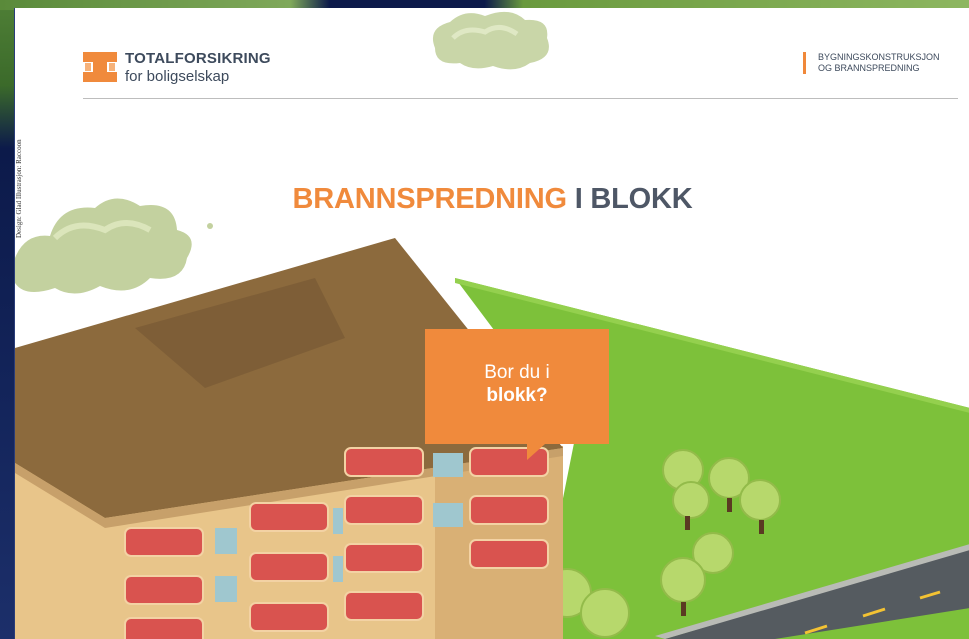 The width and height of the screenshot is (969, 639). I want to click on title-part-2: I BLOKK, so click(633, 199).